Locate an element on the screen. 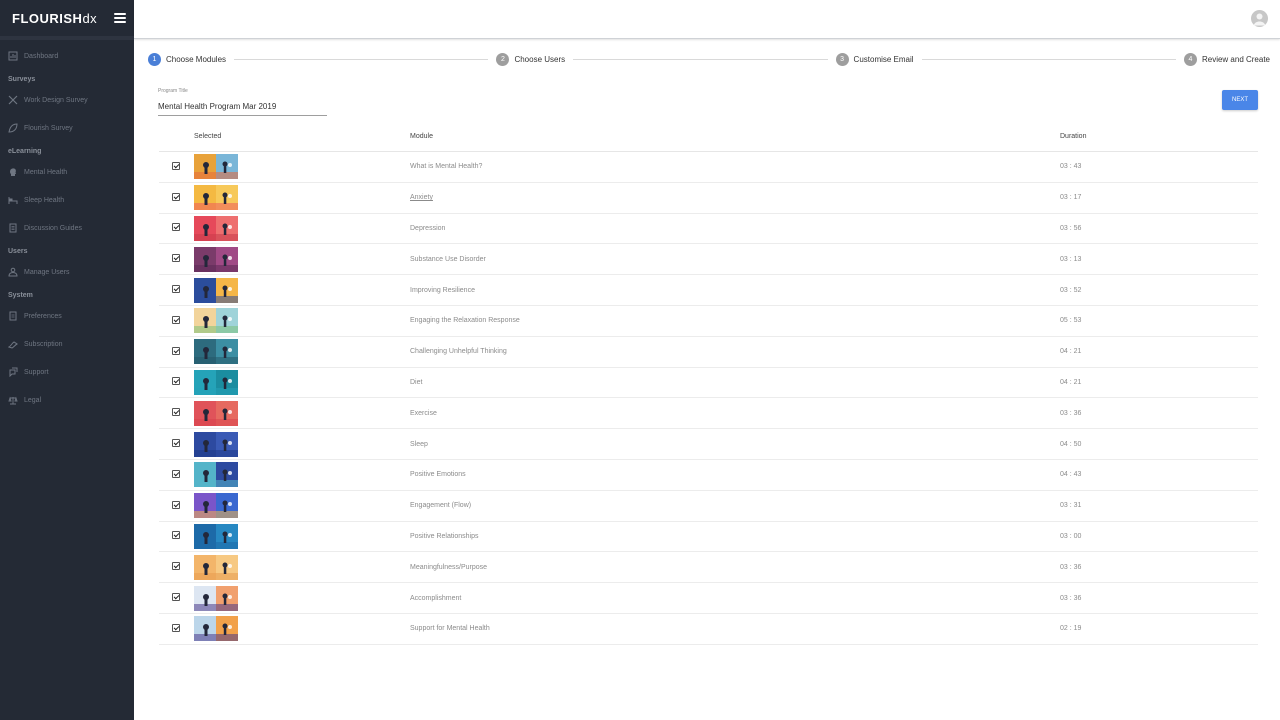 This screenshot has height=720, width=1280. sidebar-section-title: System is located at coordinates (20, 295).